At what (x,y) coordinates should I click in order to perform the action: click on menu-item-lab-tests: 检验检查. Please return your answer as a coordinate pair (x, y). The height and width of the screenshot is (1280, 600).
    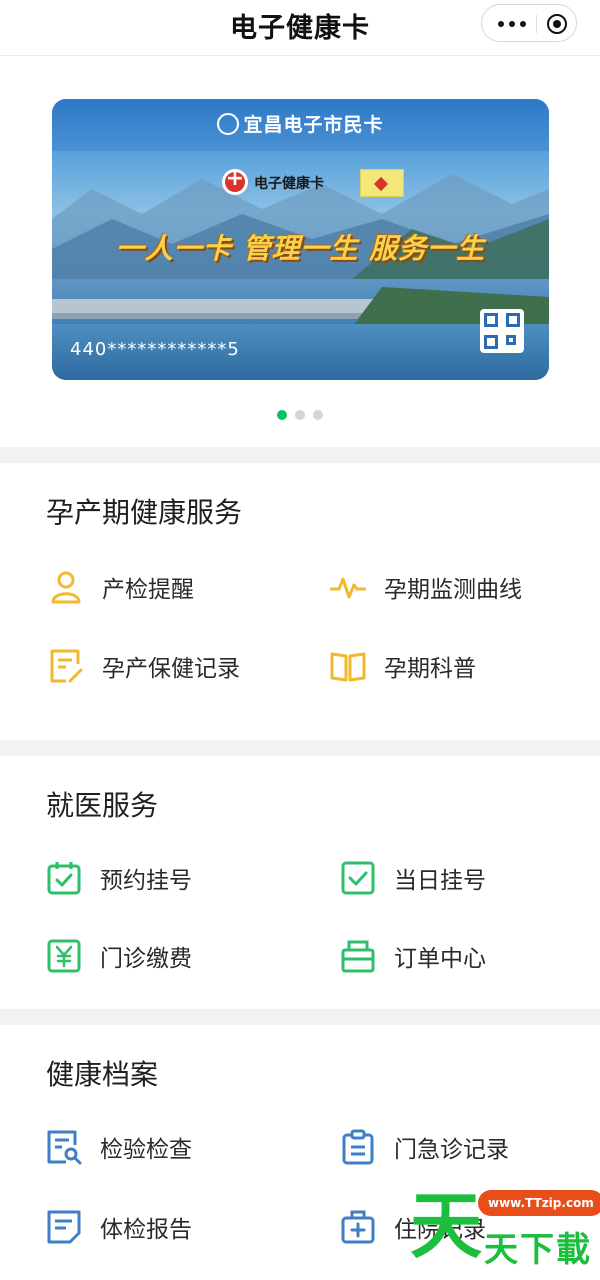
    Looking at the image, I should click on (166, 1149).